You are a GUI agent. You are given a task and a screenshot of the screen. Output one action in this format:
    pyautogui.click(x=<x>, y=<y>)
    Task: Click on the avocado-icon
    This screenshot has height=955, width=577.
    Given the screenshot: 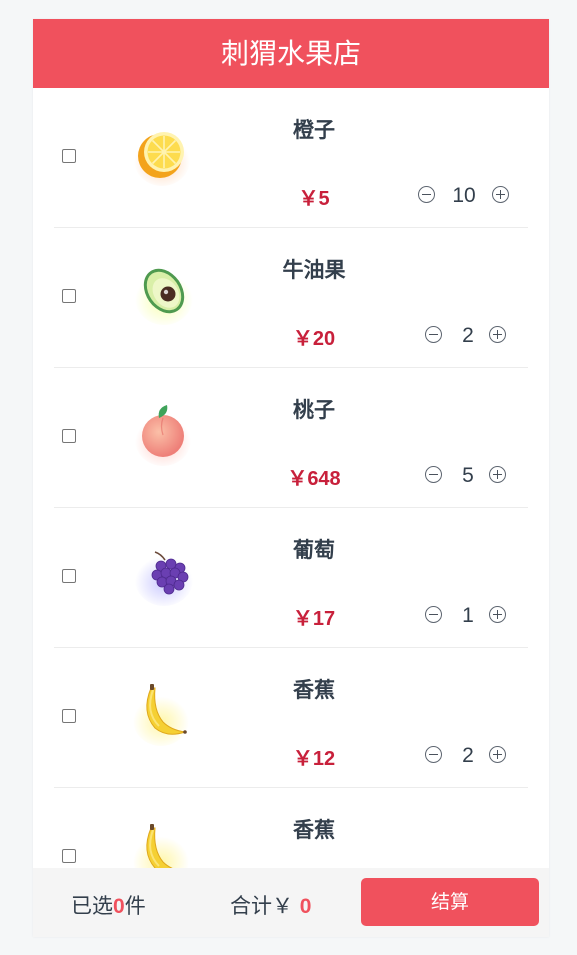 What is the action you would take?
    pyautogui.click(x=164, y=295)
    